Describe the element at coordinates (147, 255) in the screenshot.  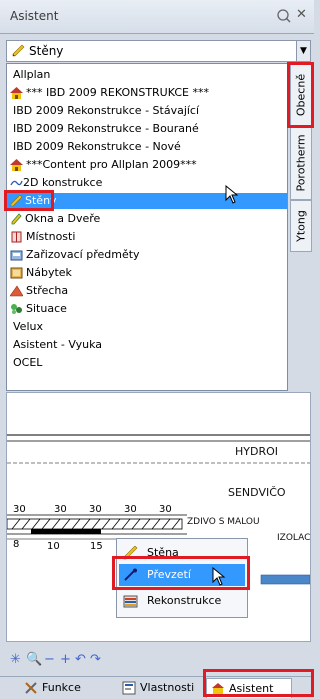
I see `list-item: Zařizovací předměty` at that location.